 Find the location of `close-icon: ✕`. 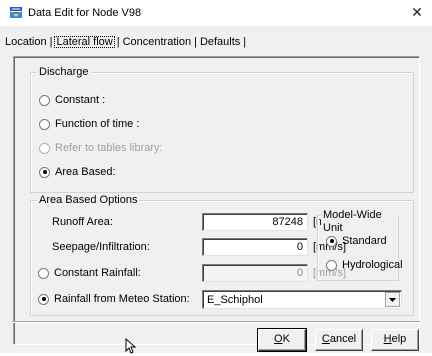

close-icon: ✕ is located at coordinates (417, 12).